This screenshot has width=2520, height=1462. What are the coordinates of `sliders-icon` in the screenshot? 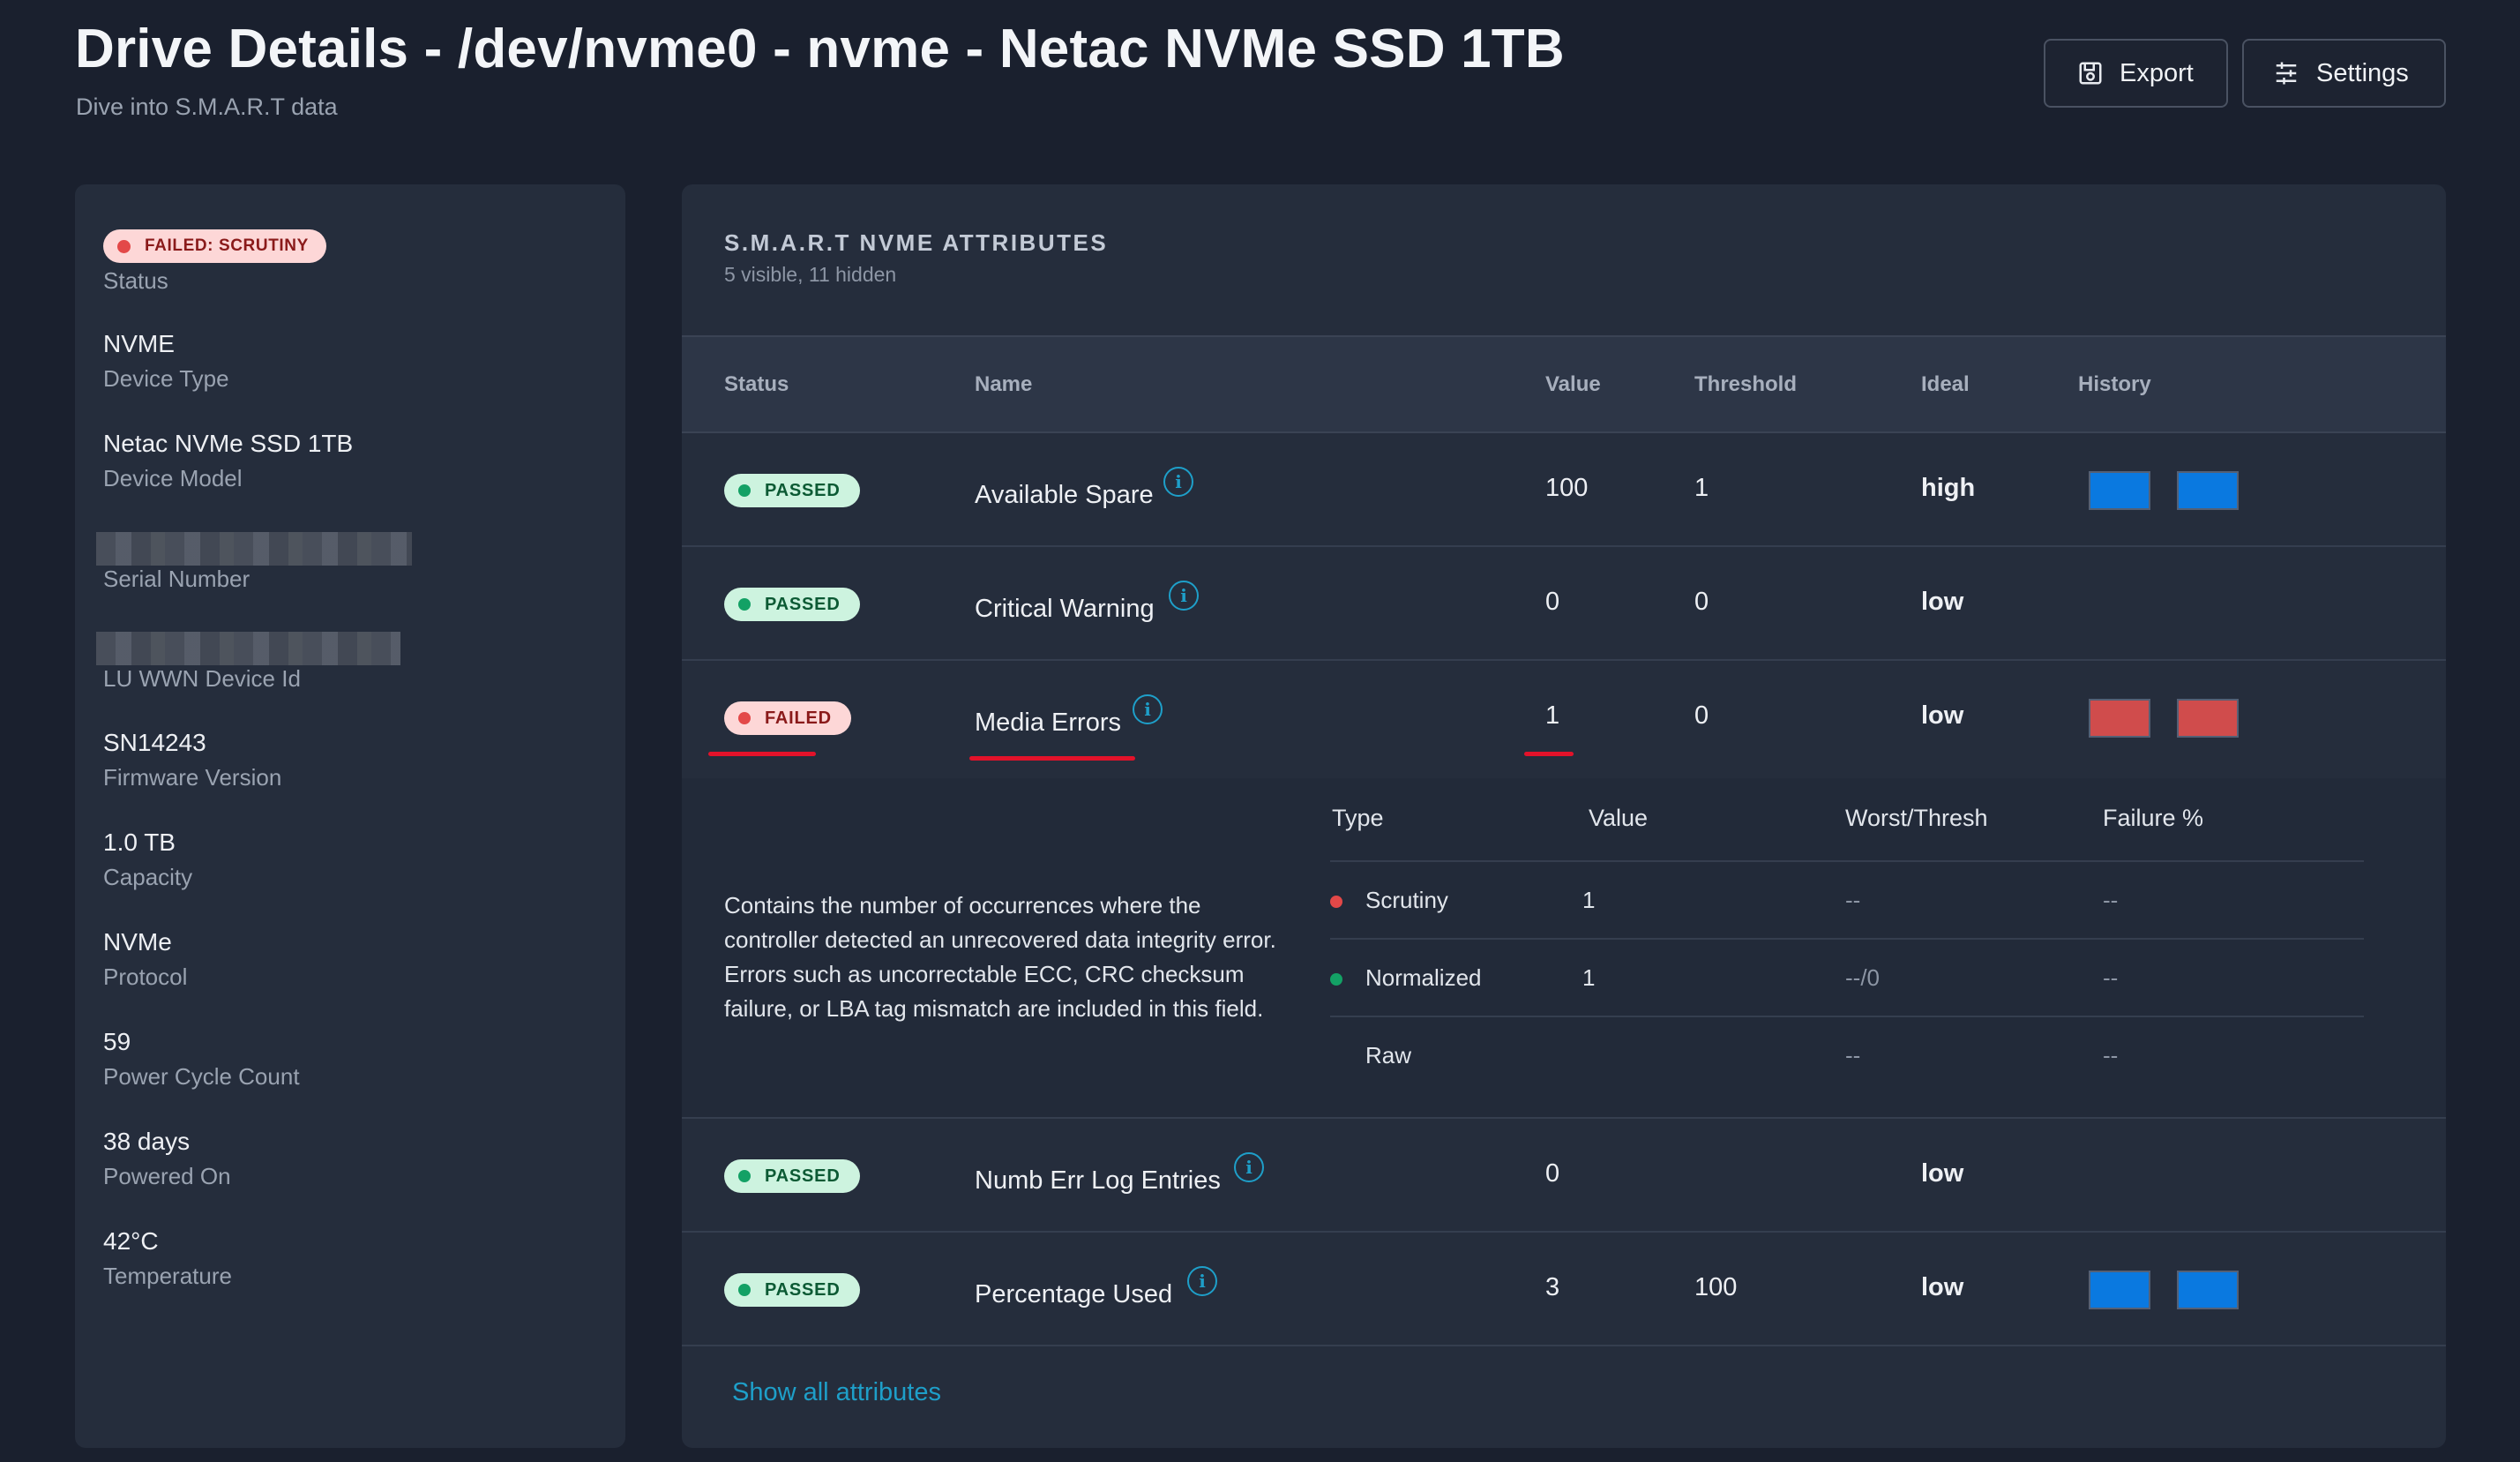 It's located at (2286, 73).